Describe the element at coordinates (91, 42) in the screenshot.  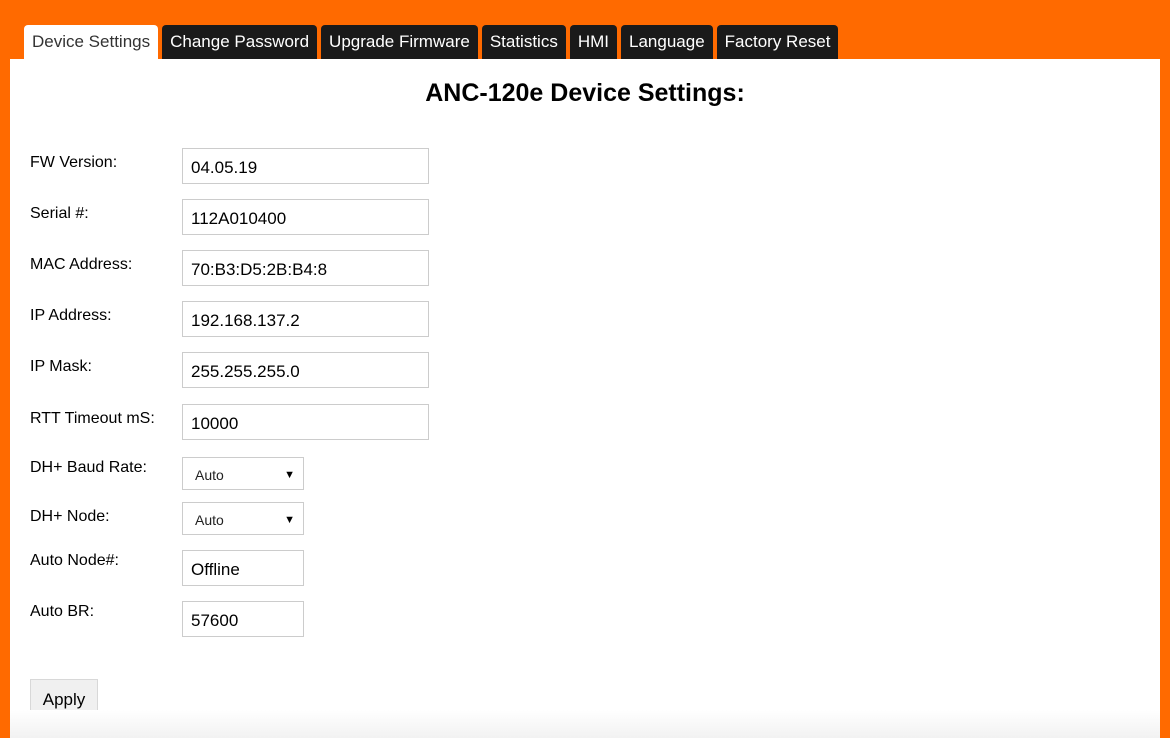
I see `tab-device-settings: Device Settings` at that location.